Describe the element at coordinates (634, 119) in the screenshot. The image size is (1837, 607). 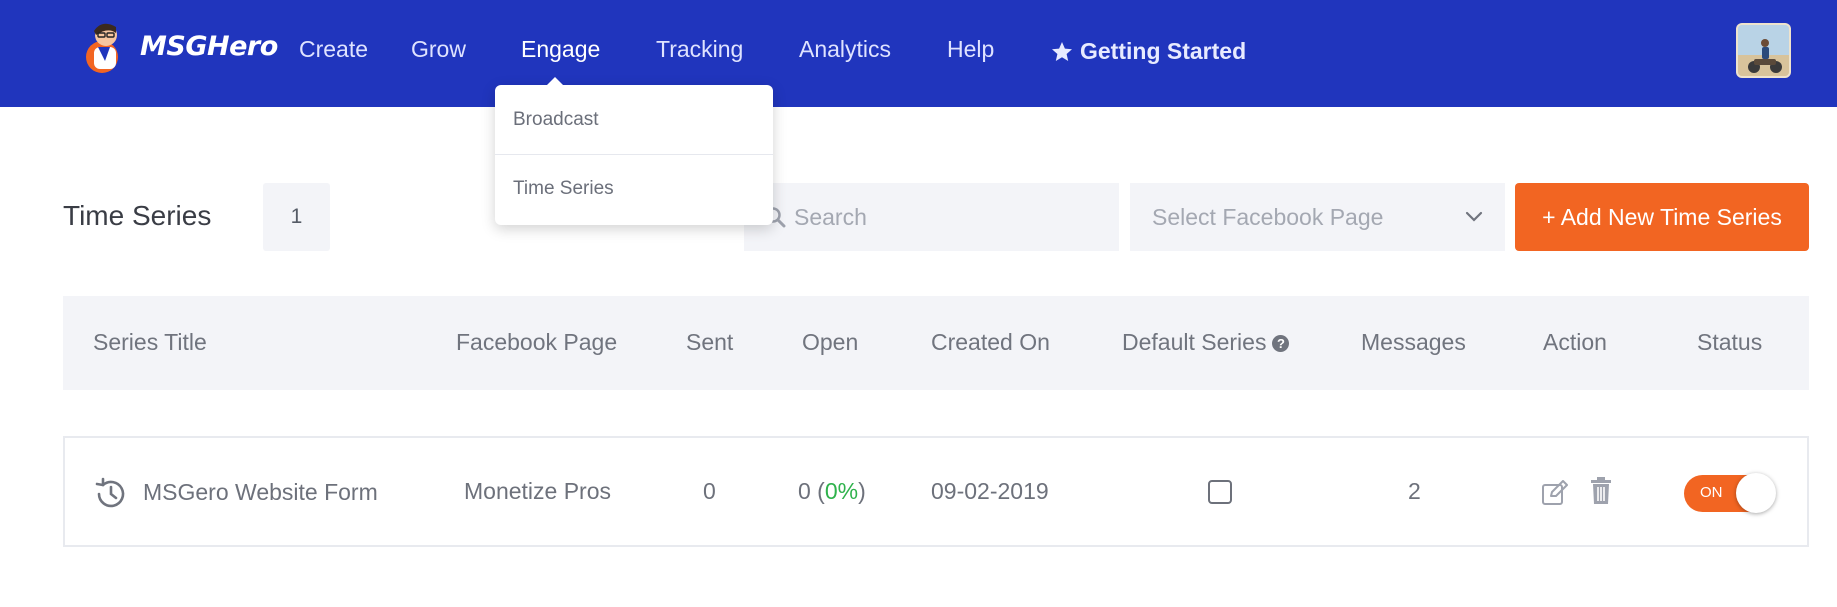
I see `menu-item-broadcast: Broadcast` at that location.